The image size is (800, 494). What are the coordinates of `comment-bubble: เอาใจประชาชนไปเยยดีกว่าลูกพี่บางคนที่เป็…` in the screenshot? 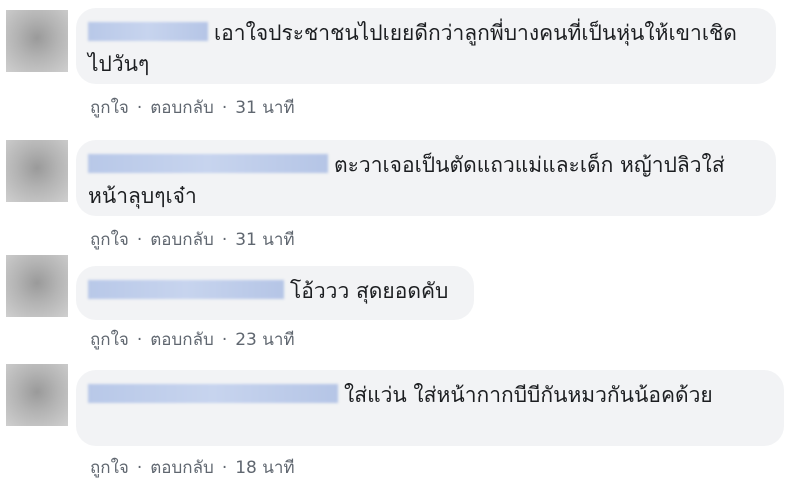 It's located at (426, 46).